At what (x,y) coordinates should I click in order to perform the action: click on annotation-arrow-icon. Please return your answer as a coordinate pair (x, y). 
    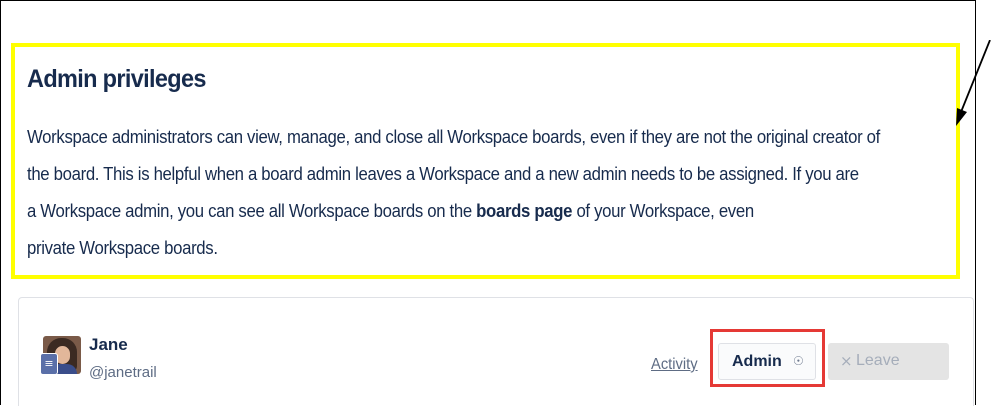
    Looking at the image, I should click on (973, 83).